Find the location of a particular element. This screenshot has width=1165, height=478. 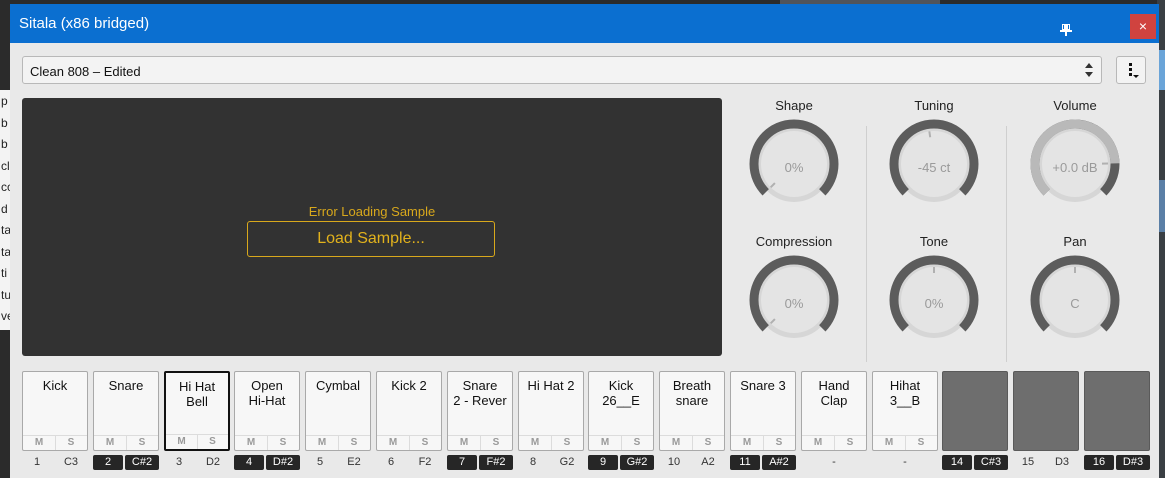

pad-name: Kick 26__E is located at coordinates (621, 393).